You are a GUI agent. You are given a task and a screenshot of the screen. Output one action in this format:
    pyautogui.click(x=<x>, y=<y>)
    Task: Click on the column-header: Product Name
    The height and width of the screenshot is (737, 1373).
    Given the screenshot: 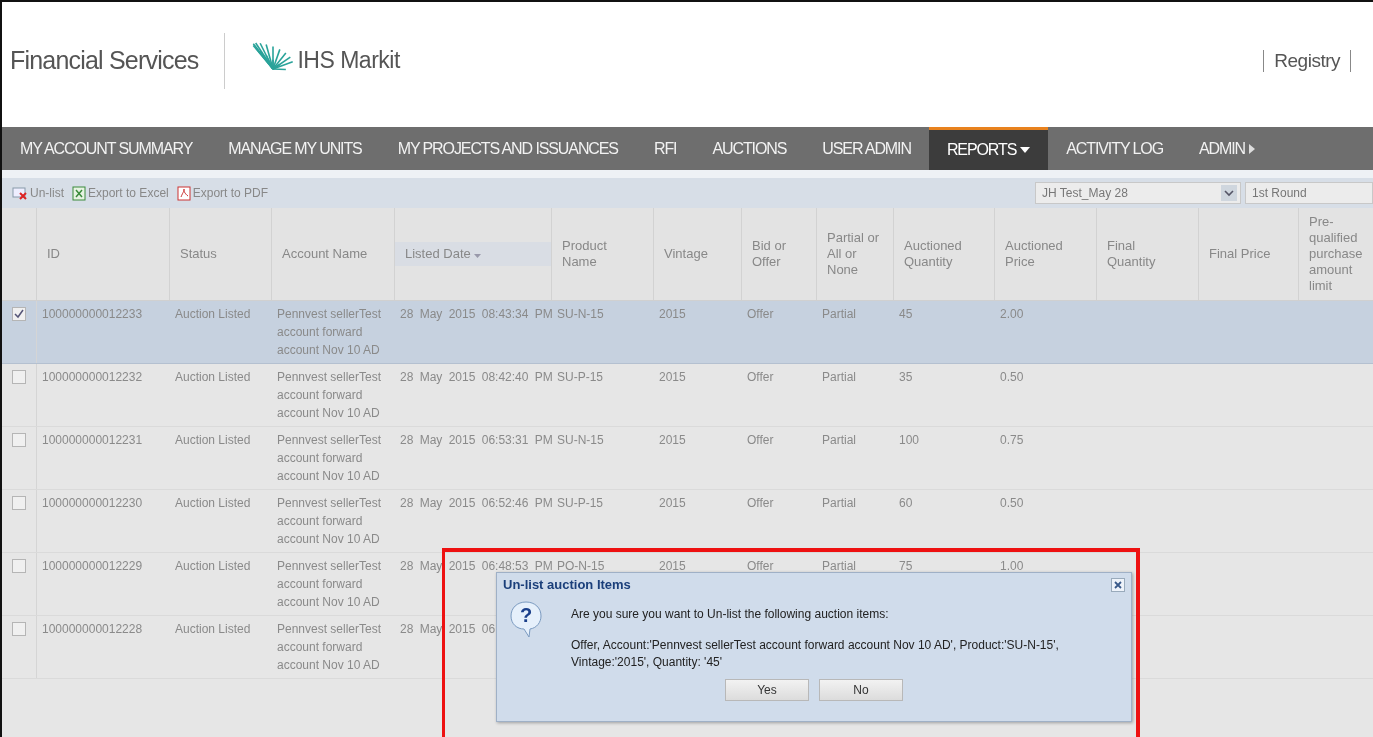 What is the action you would take?
    pyautogui.click(x=602, y=254)
    